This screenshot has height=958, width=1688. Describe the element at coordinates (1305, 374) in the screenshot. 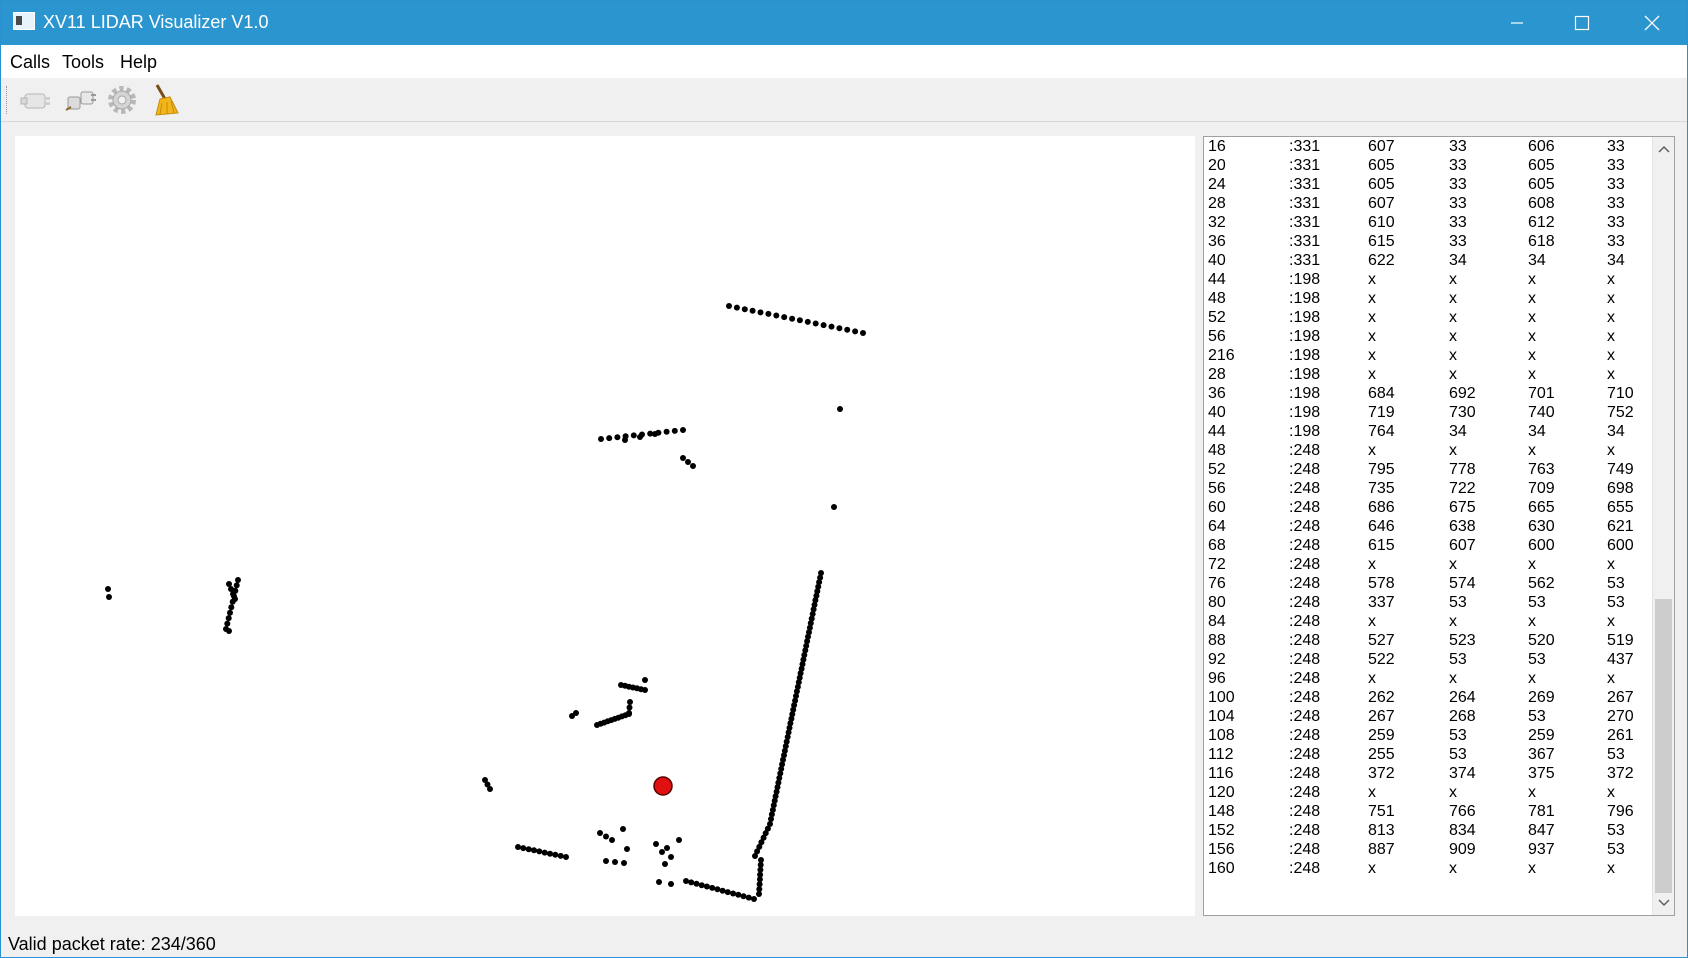

I see `table-cell: :198` at that location.